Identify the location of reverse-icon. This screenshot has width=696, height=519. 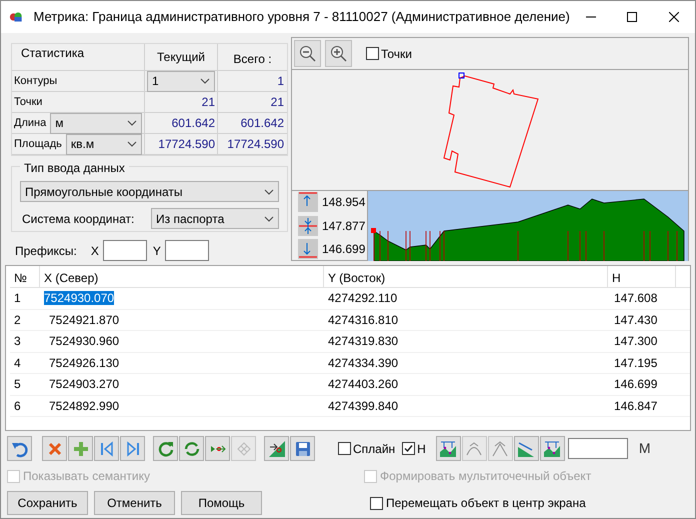
(191, 449).